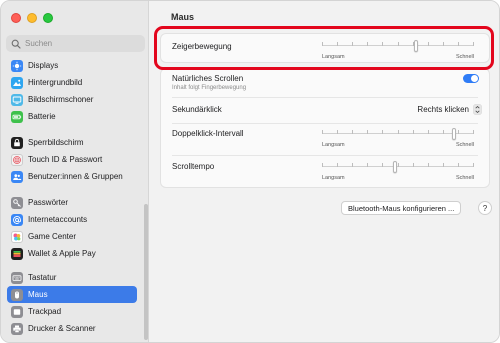 The image size is (500, 343). Describe the element at coordinates (72, 277) in the screenshot. I see `sidebar-item-tastatur: Tastatur` at that location.